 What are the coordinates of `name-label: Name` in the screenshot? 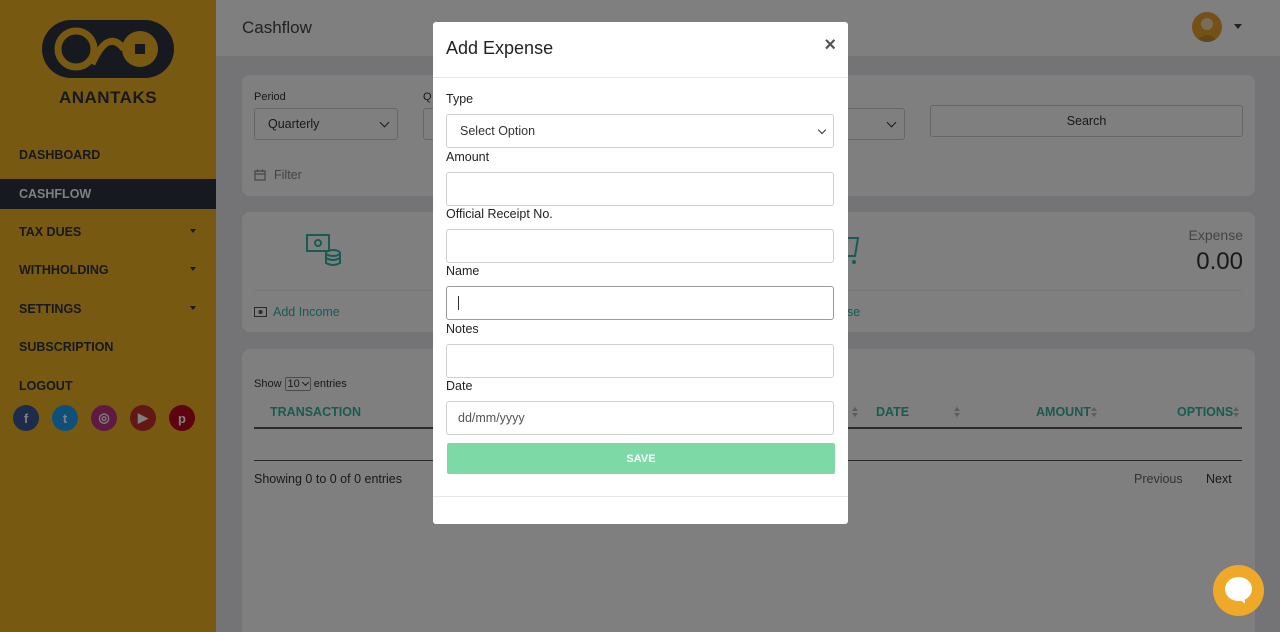 It's located at (463, 271).